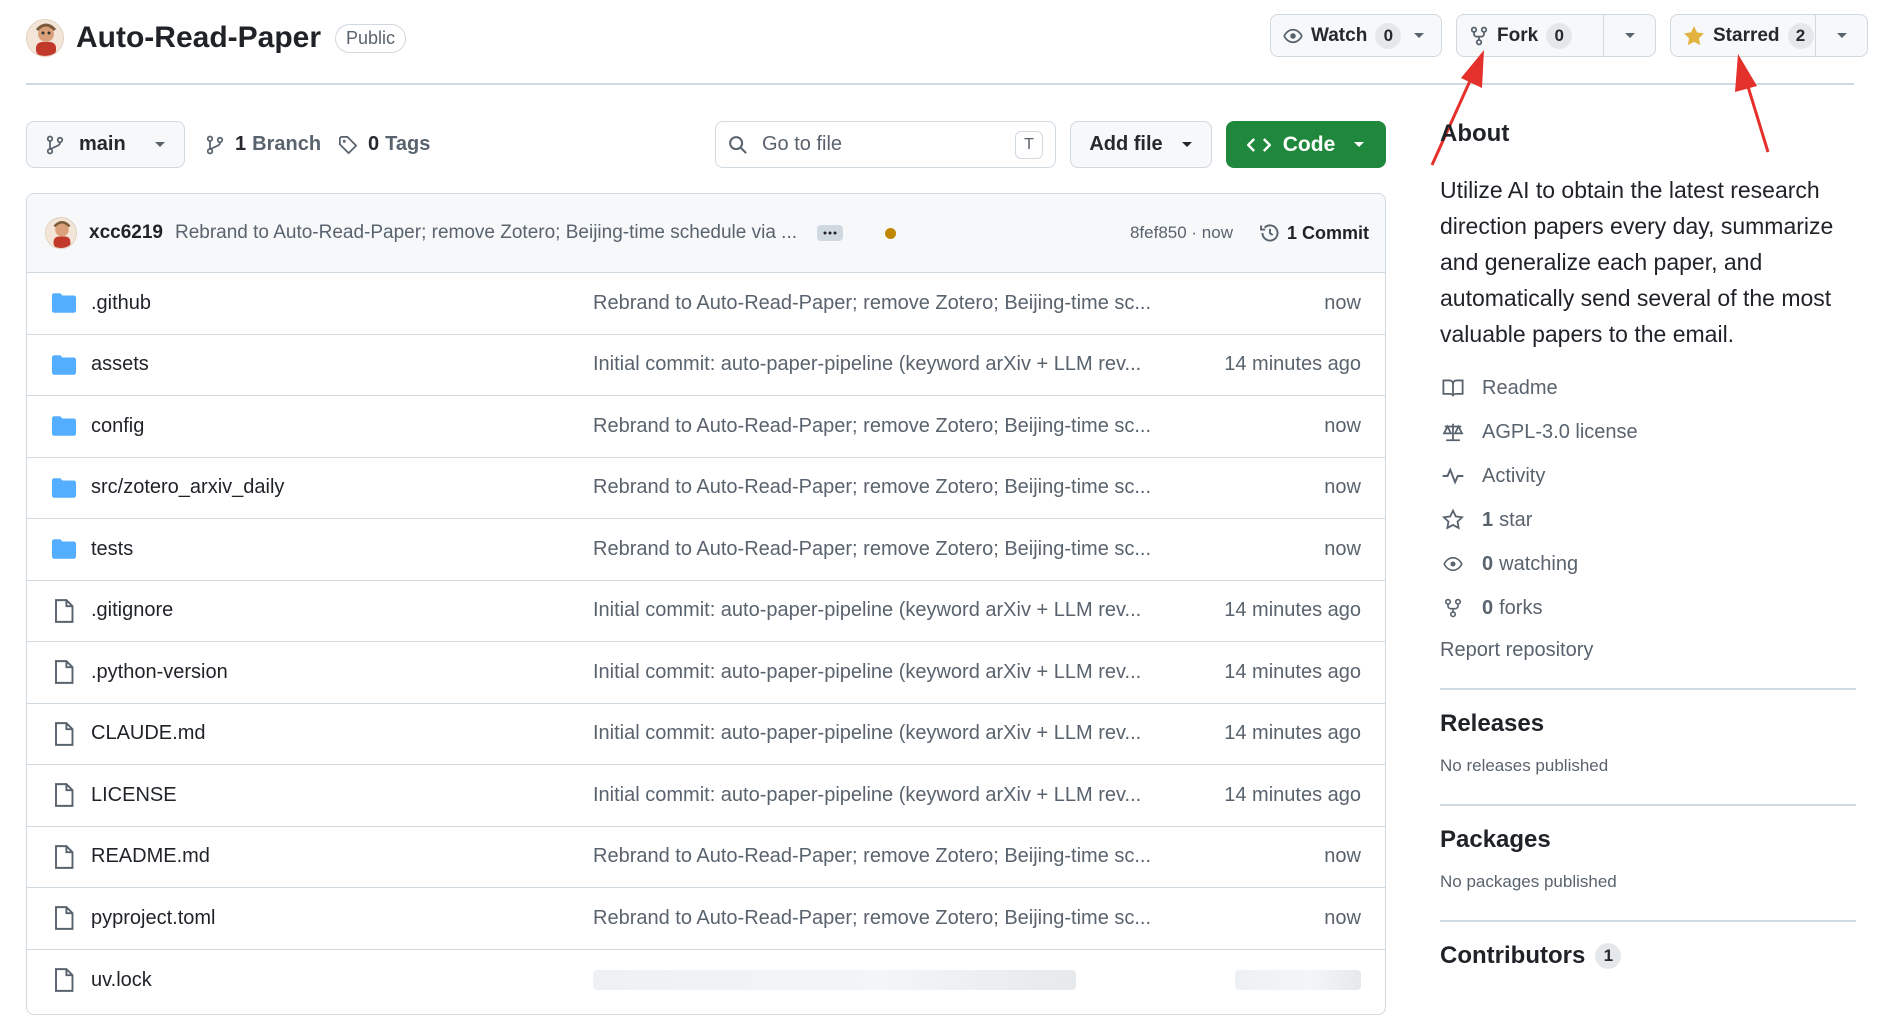  Describe the element at coordinates (891, 233) in the screenshot. I see `ci-status-dot` at that location.